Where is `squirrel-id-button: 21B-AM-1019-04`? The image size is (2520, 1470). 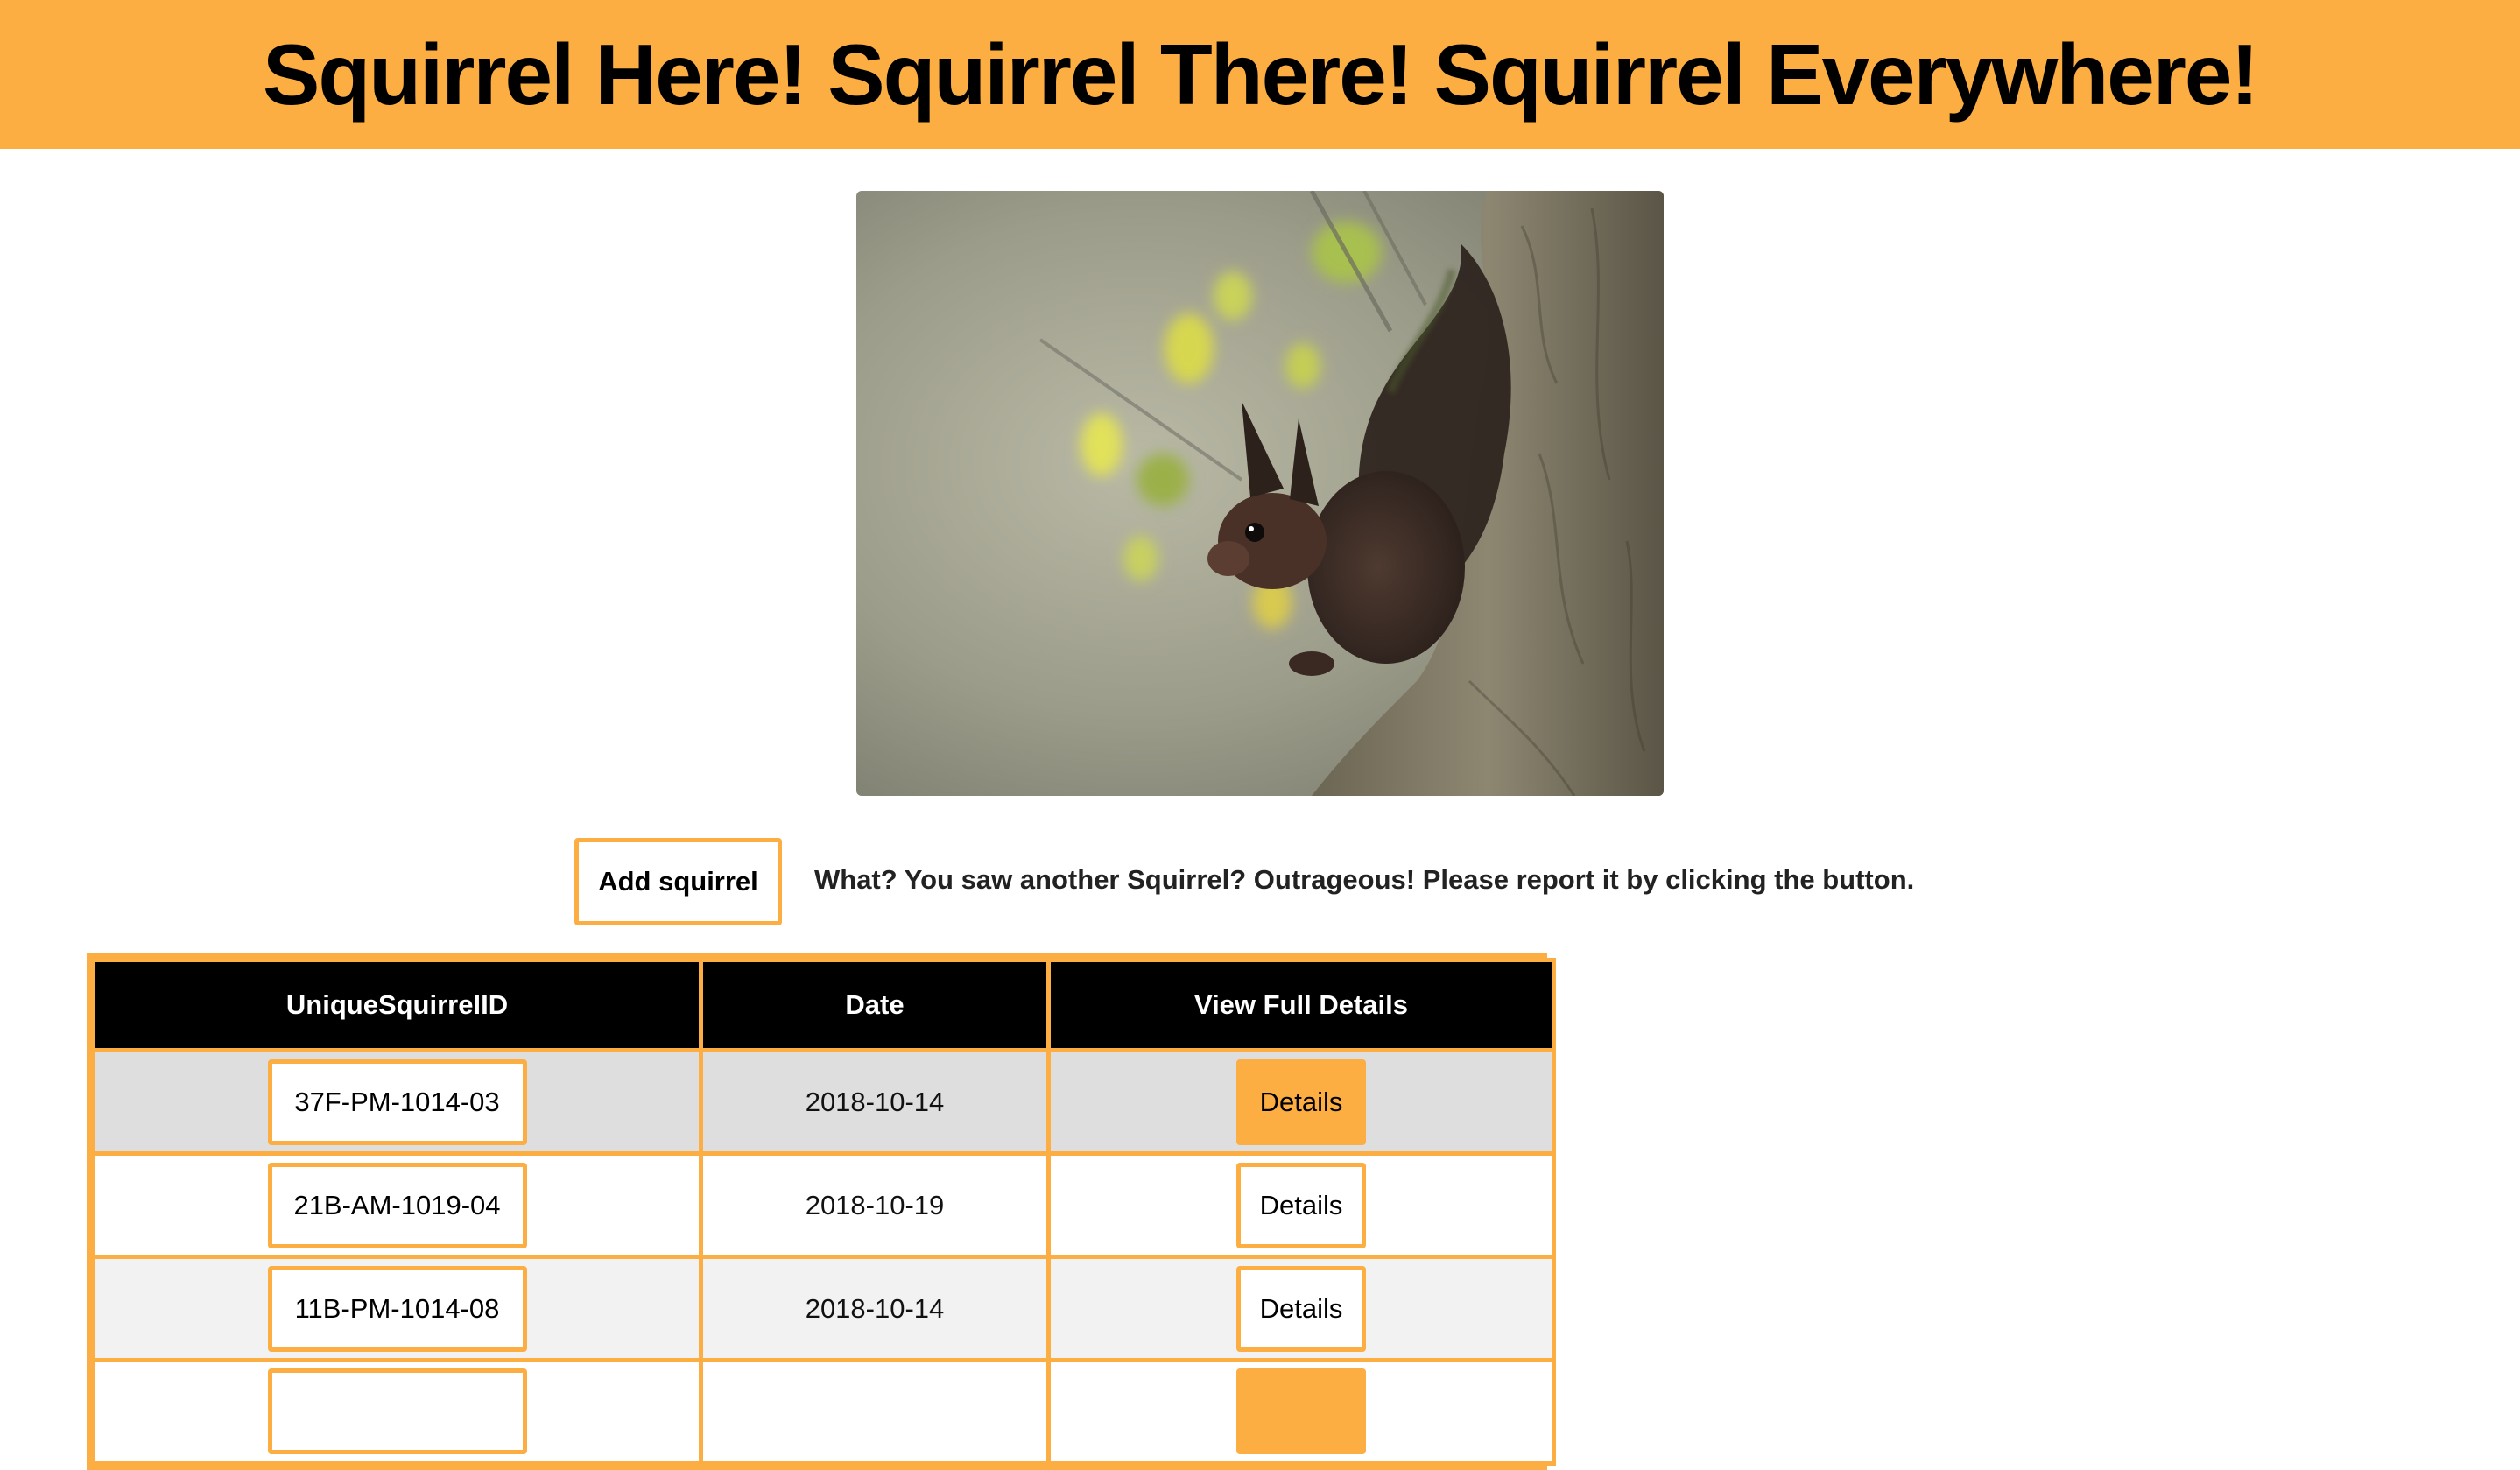 squirrel-id-button: 21B-AM-1019-04 is located at coordinates (397, 1205).